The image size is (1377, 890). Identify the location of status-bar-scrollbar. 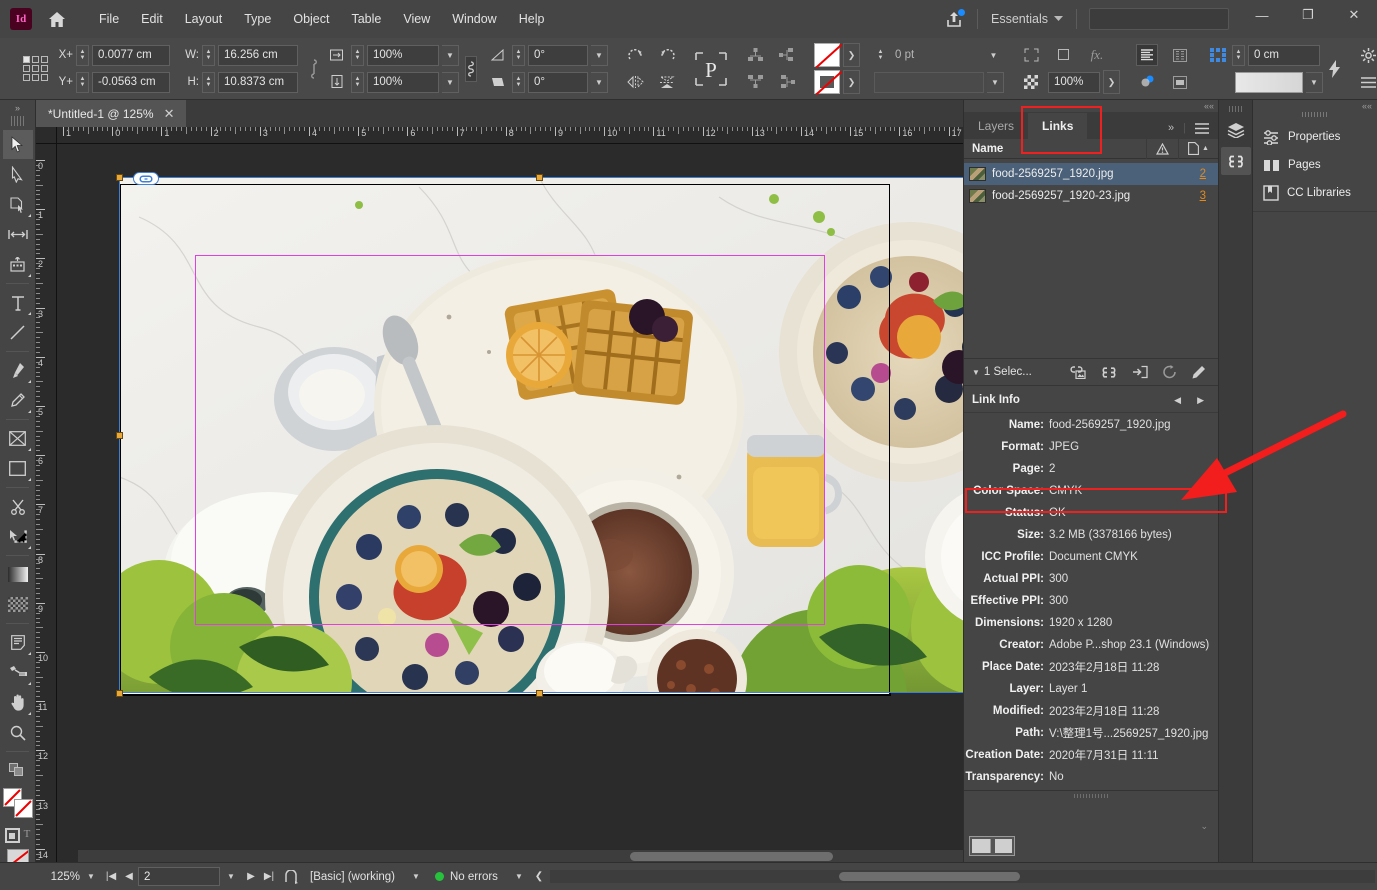
(962, 876).